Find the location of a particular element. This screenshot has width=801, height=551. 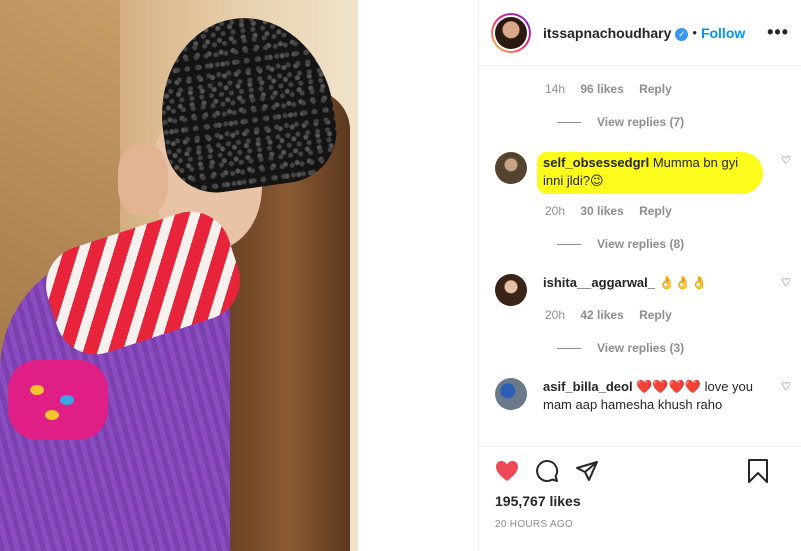

story-ring is located at coordinates (511, 32).